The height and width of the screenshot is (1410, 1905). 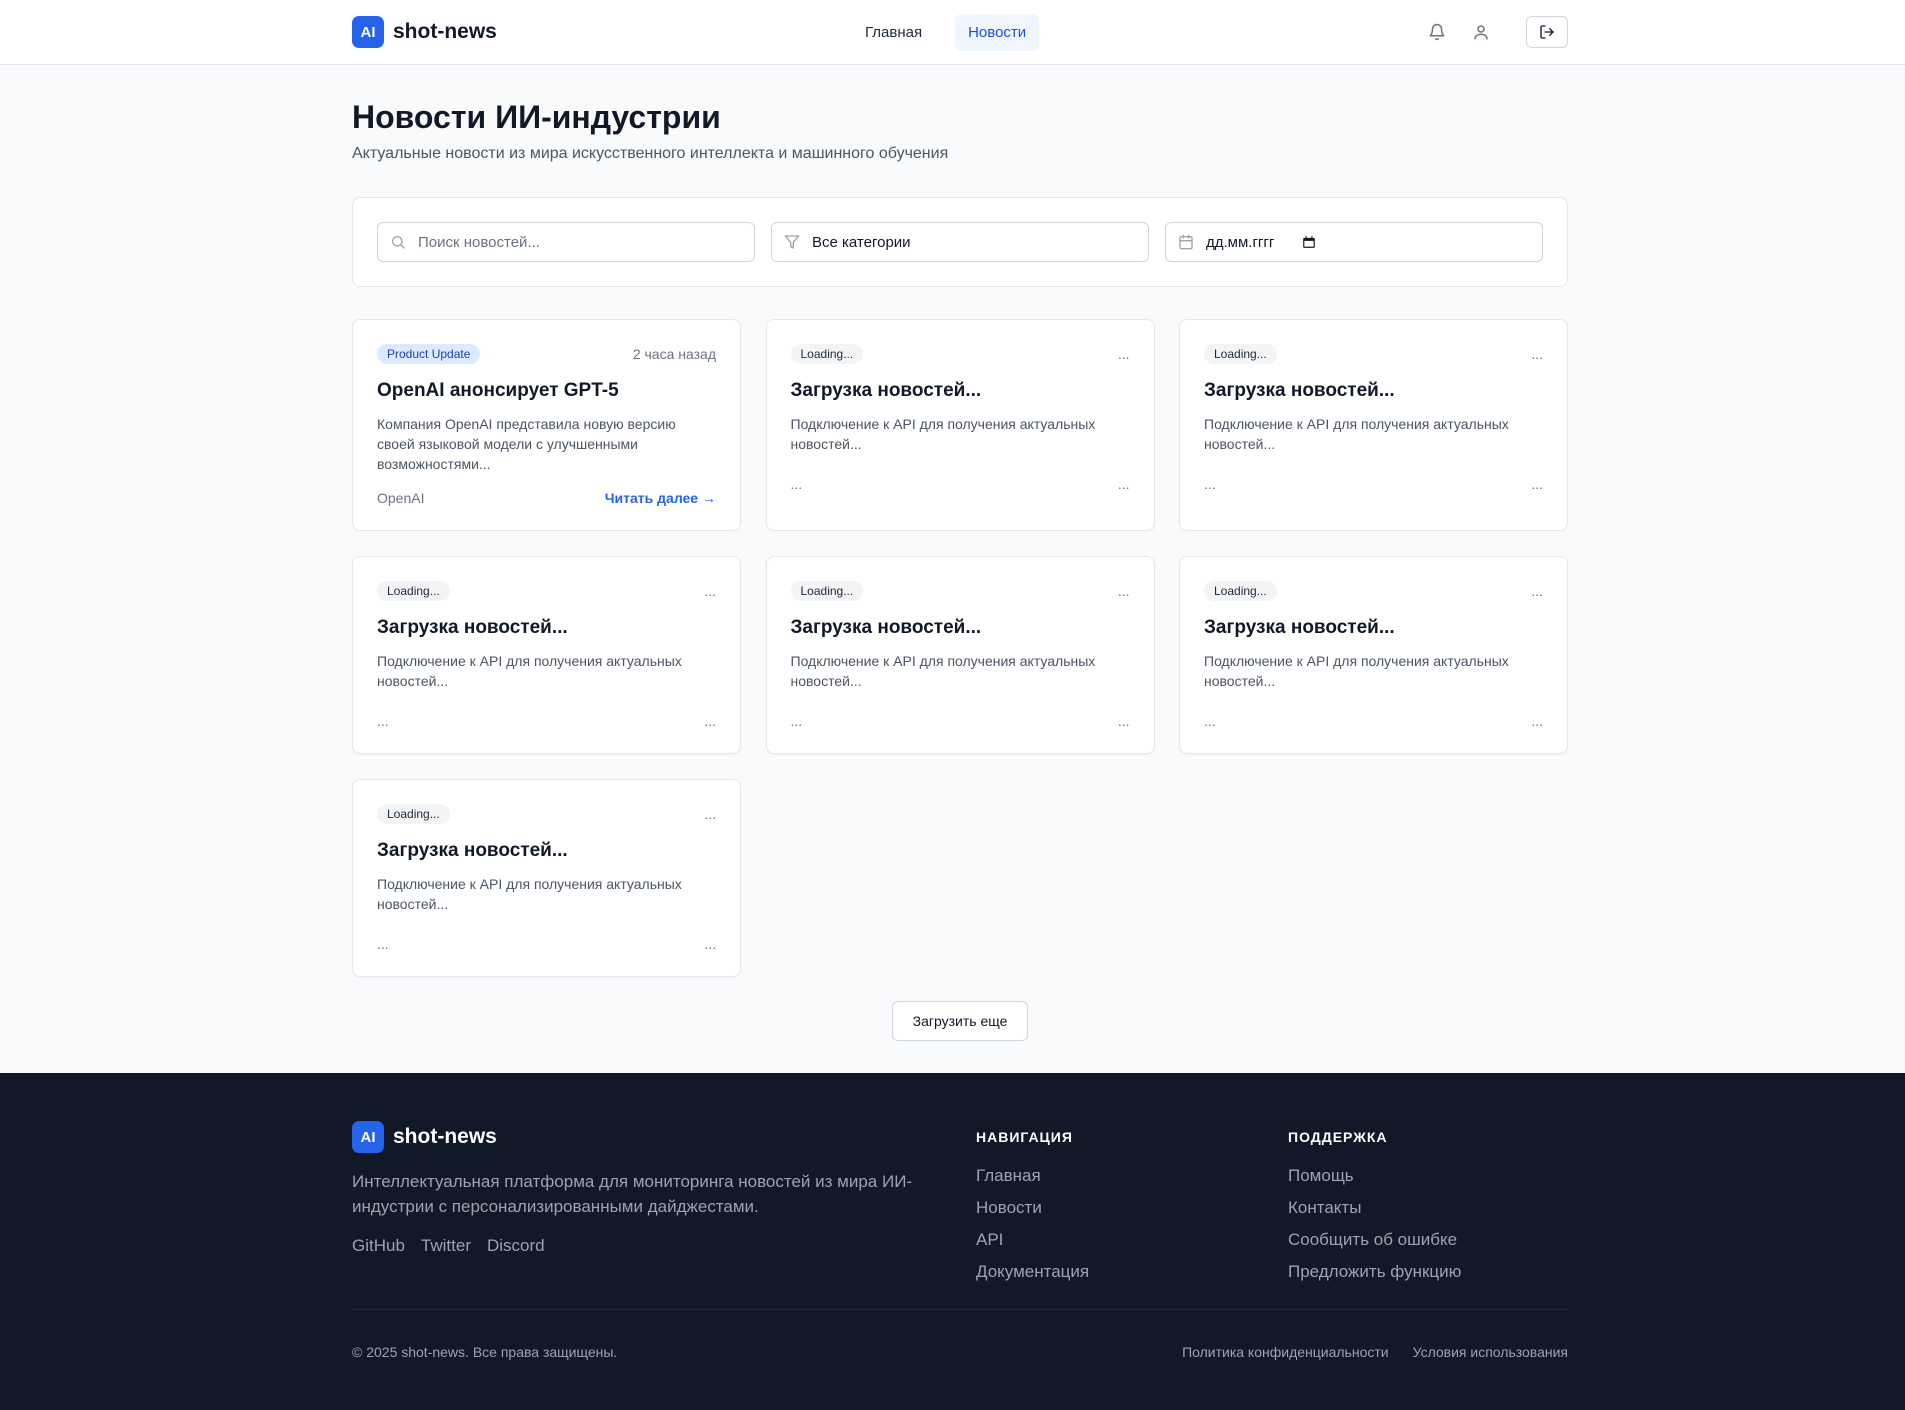 I want to click on category-value: Все категории, so click(x=861, y=242).